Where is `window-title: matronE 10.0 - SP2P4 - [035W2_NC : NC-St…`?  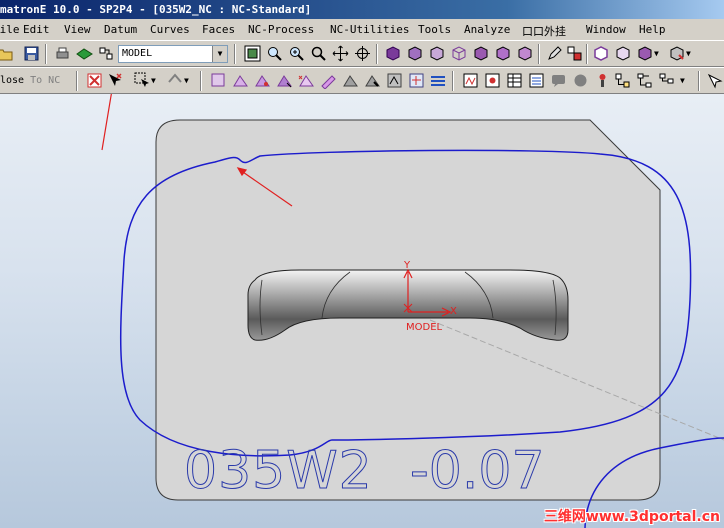
window-title: matronE 10.0 - SP2P4 - [035W2_NC : NC-St… is located at coordinates (156, 9).